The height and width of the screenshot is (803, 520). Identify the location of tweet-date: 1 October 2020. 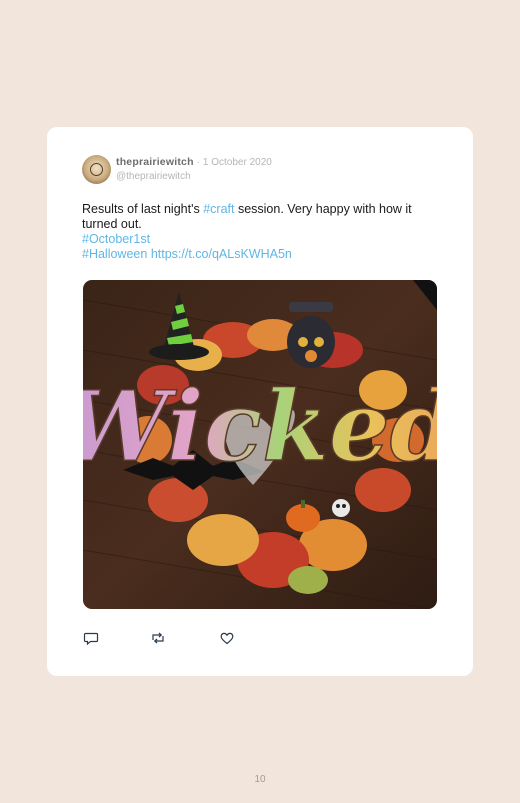
(237, 162).